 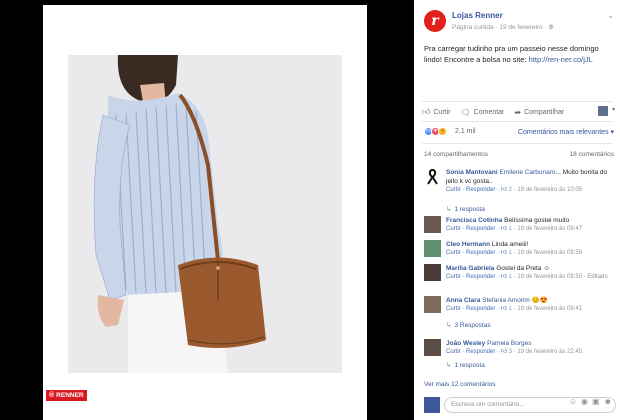 What do you see at coordinates (613, 109) in the screenshot?
I see `caret-down-icon: ▾` at bounding box center [613, 109].